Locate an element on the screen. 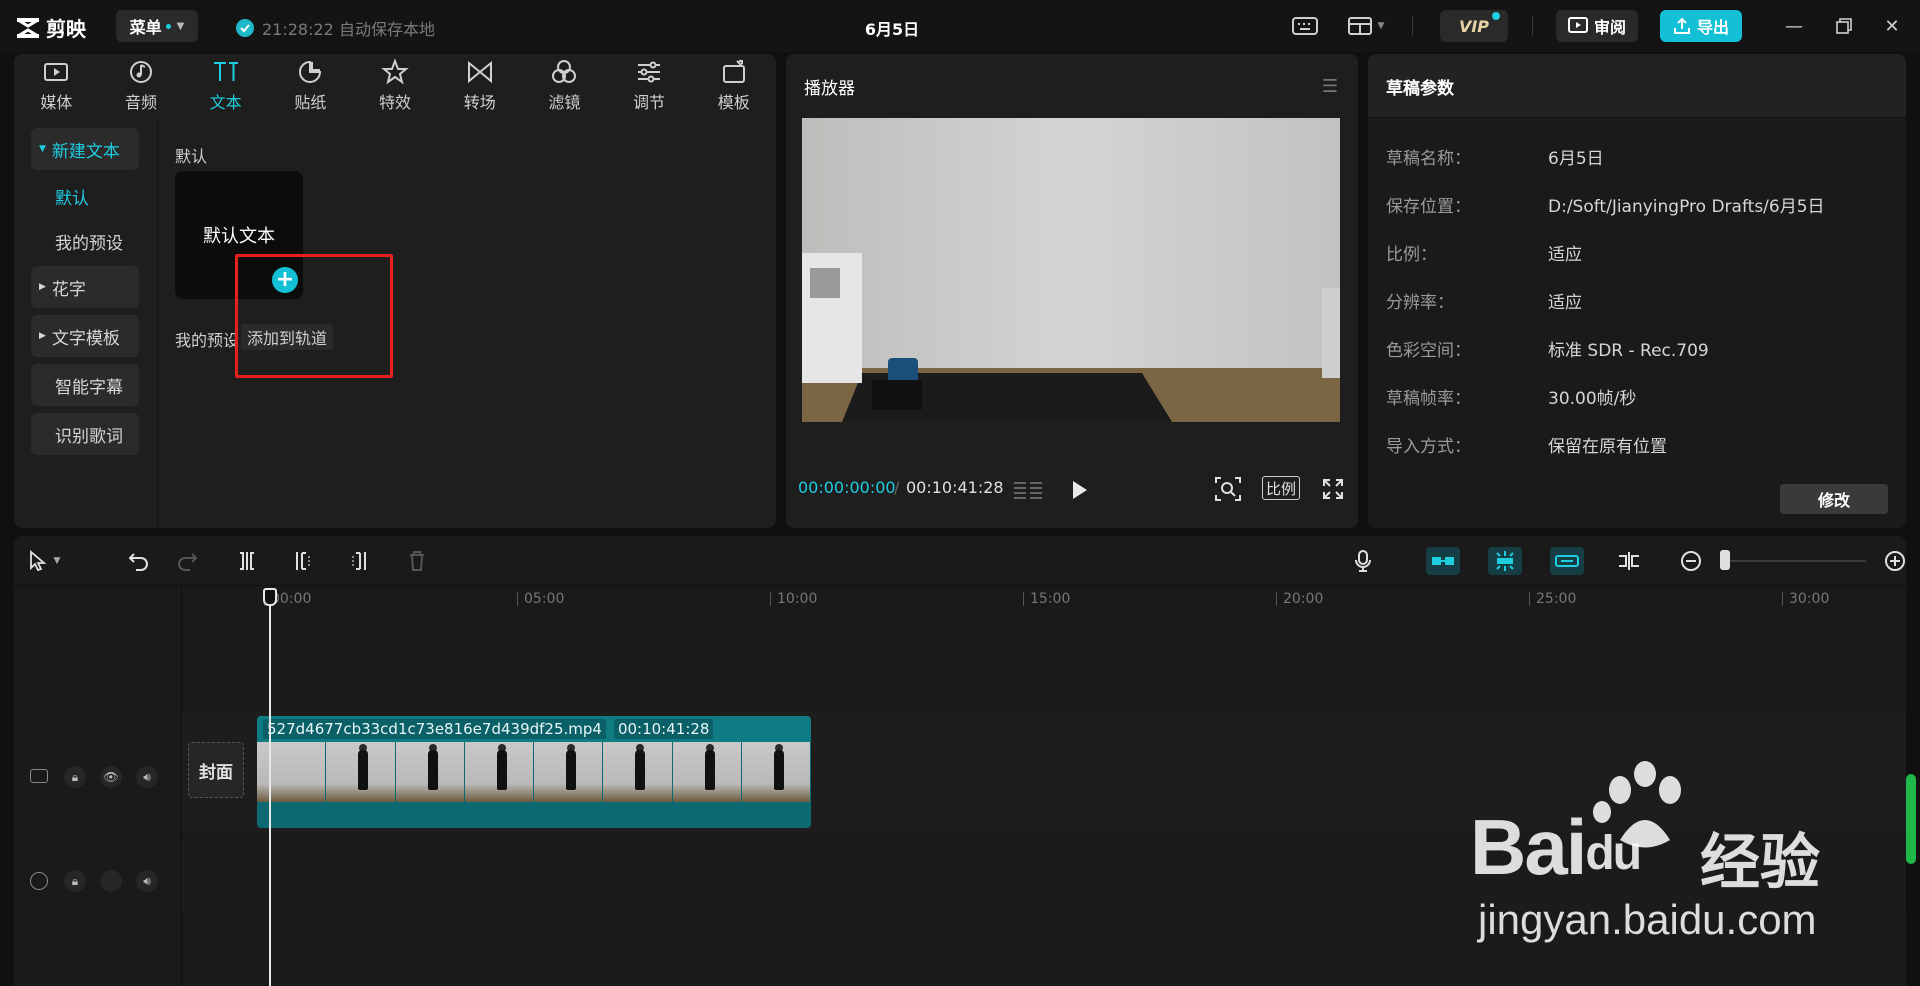  select-tool-icon: ▼ is located at coordinates (44, 561).